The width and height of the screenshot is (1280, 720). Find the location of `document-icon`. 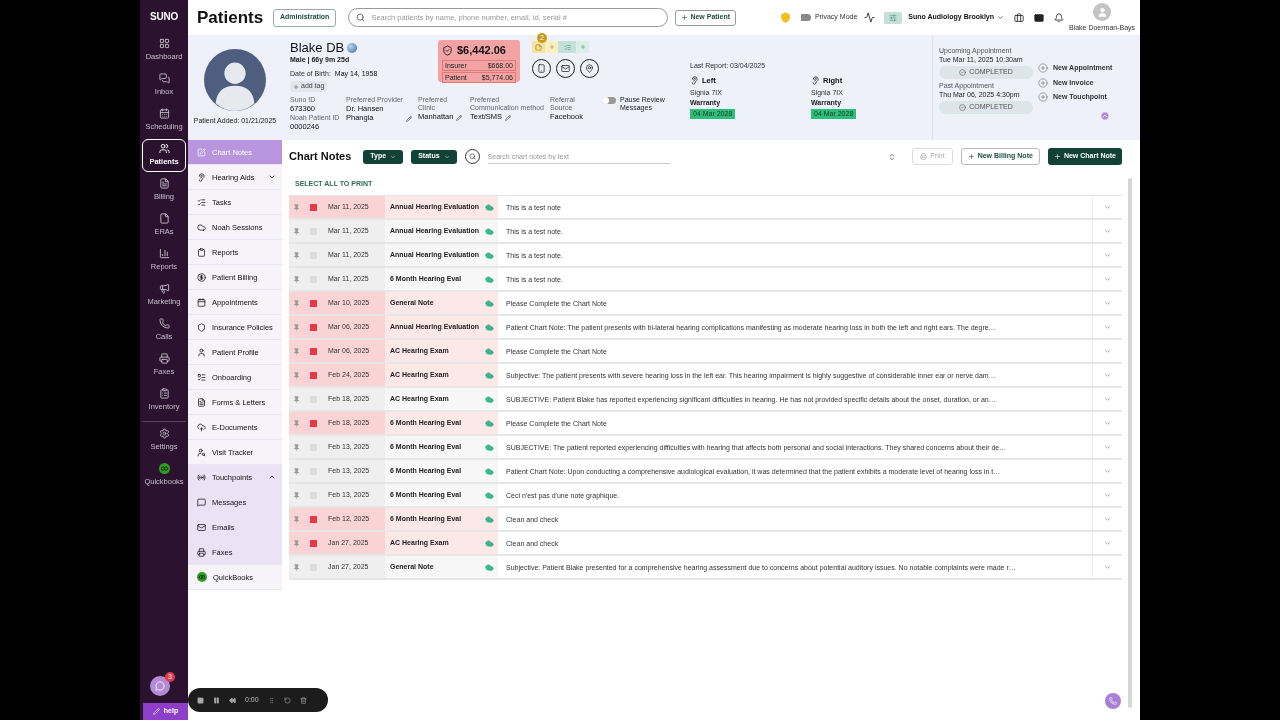

document-icon is located at coordinates (201, 402).